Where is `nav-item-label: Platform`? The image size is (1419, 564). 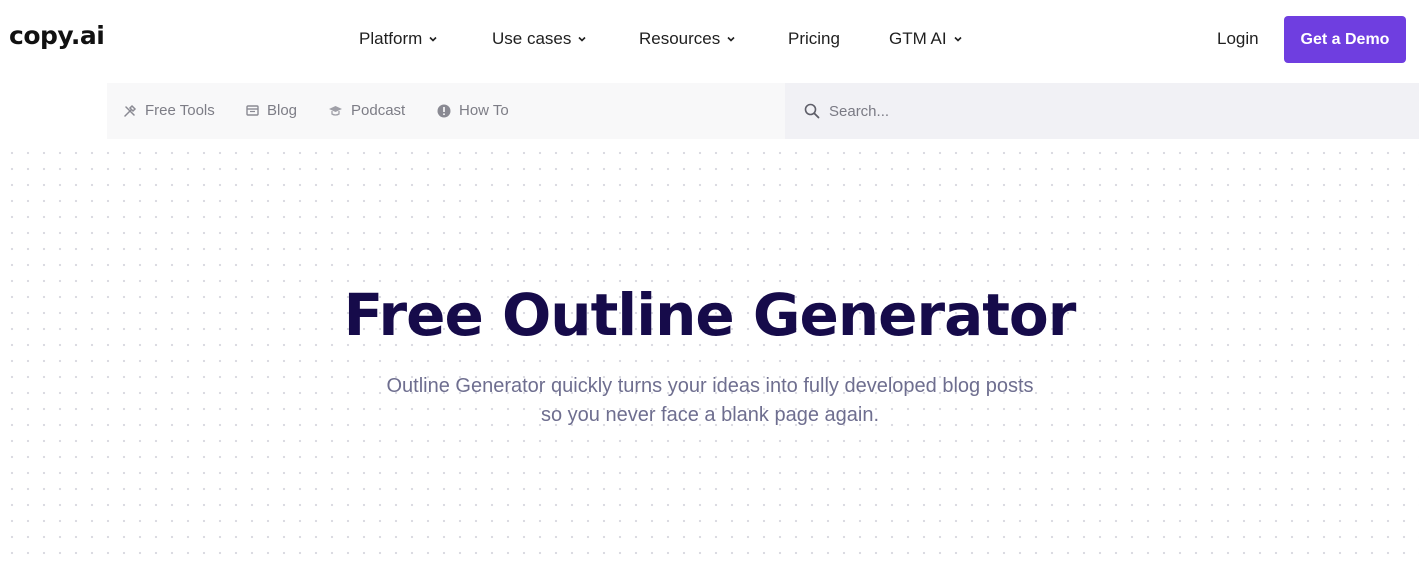 nav-item-label: Platform is located at coordinates (391, 38).